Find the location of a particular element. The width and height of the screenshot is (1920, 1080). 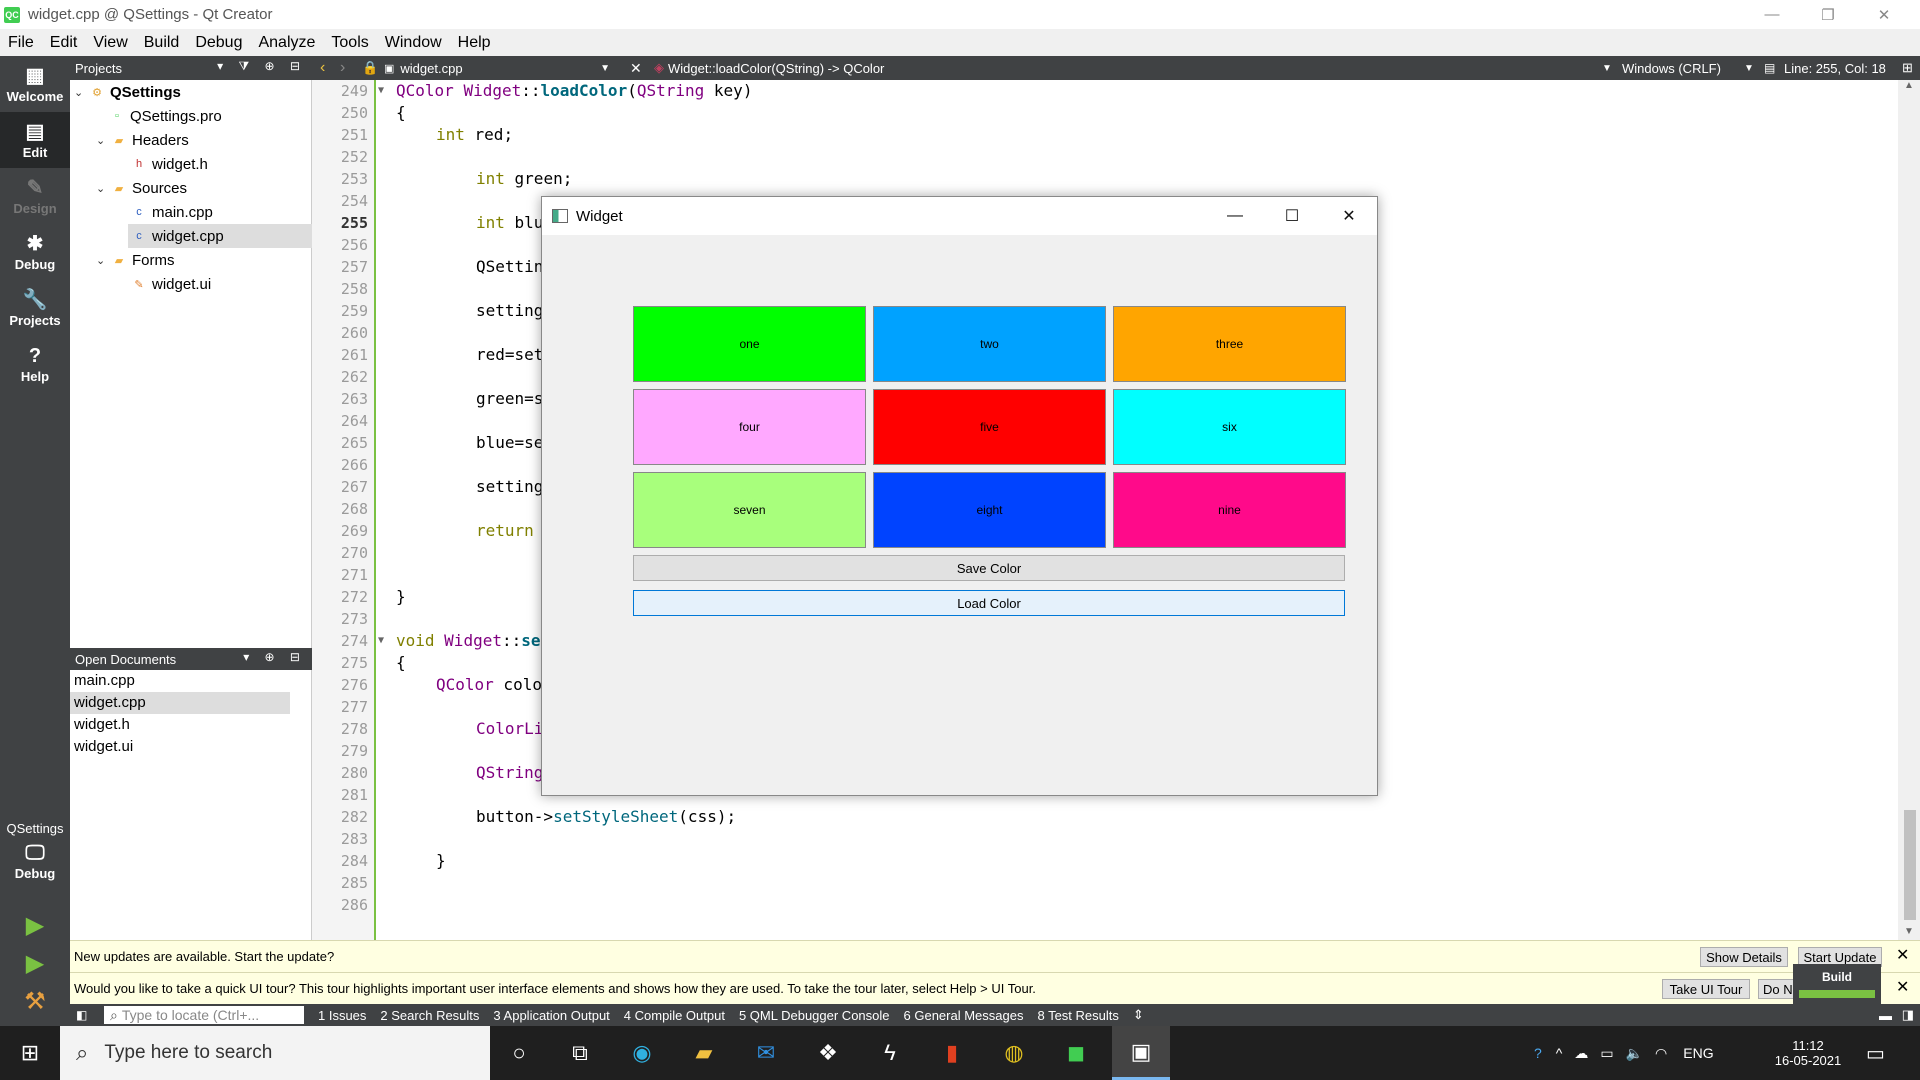

tree-node-pro: ▫ QSettings.pro is located at coordinates (166, 116).